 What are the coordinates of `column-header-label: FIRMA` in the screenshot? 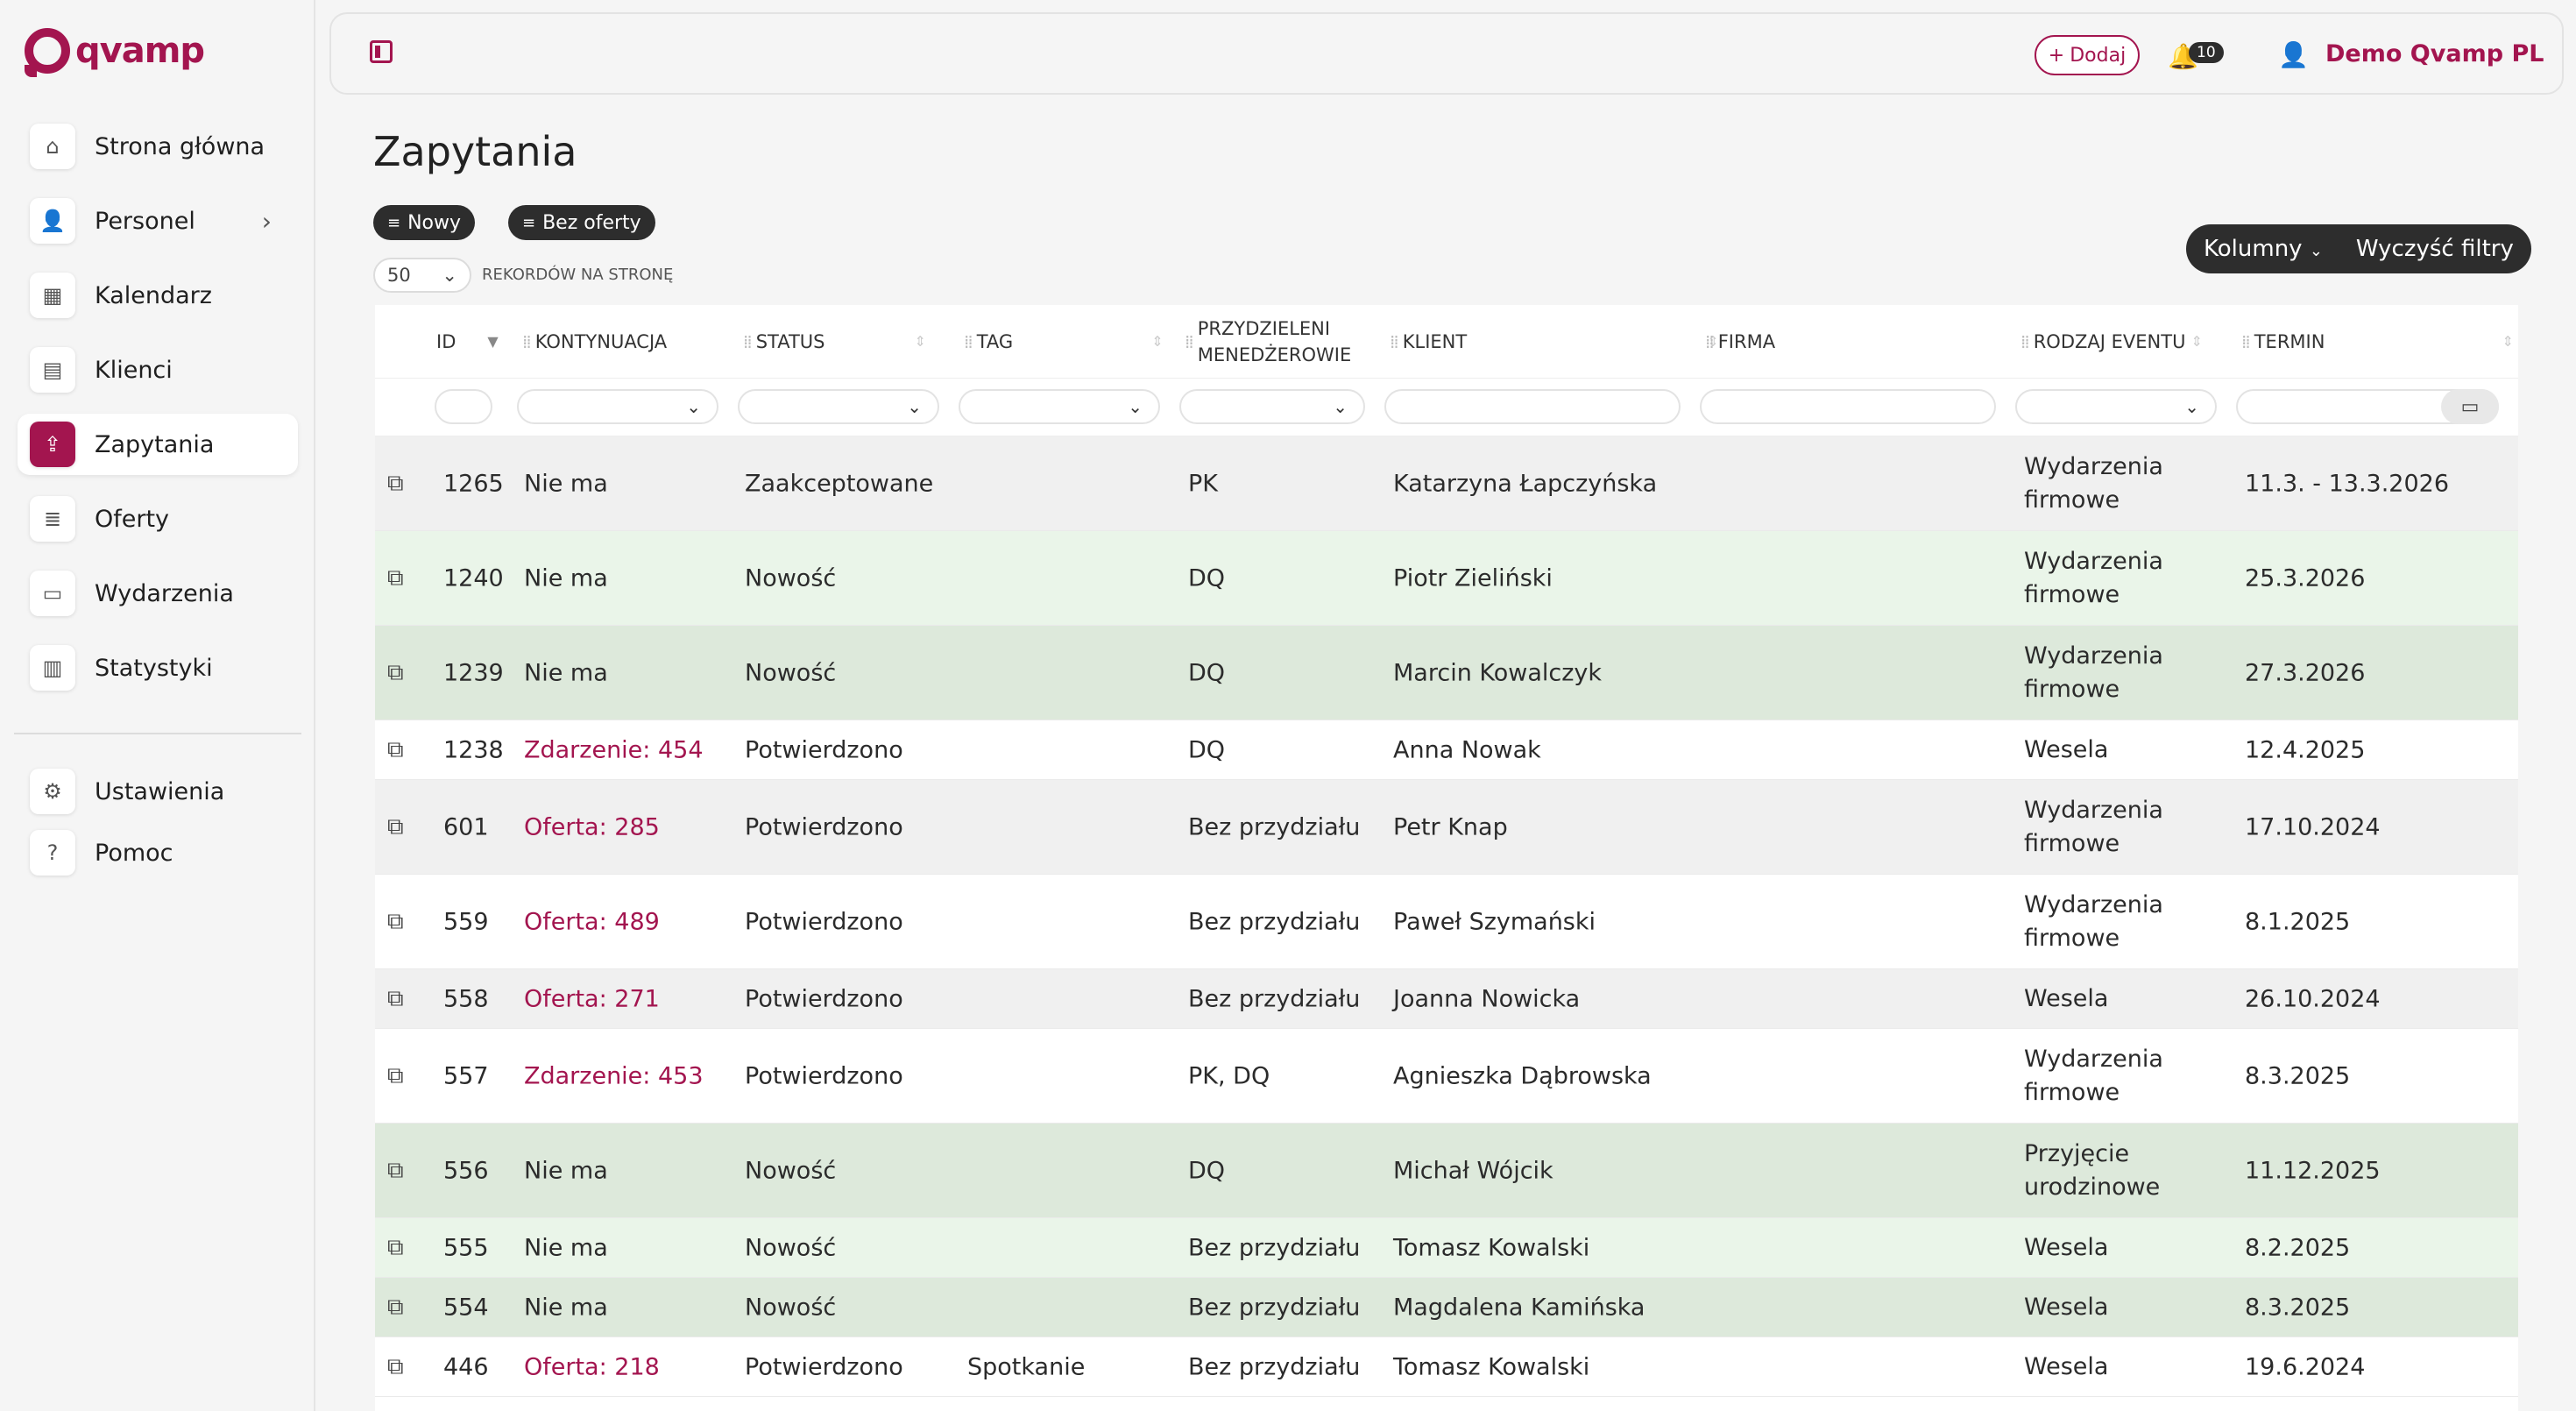 It's located at (1746, 341).